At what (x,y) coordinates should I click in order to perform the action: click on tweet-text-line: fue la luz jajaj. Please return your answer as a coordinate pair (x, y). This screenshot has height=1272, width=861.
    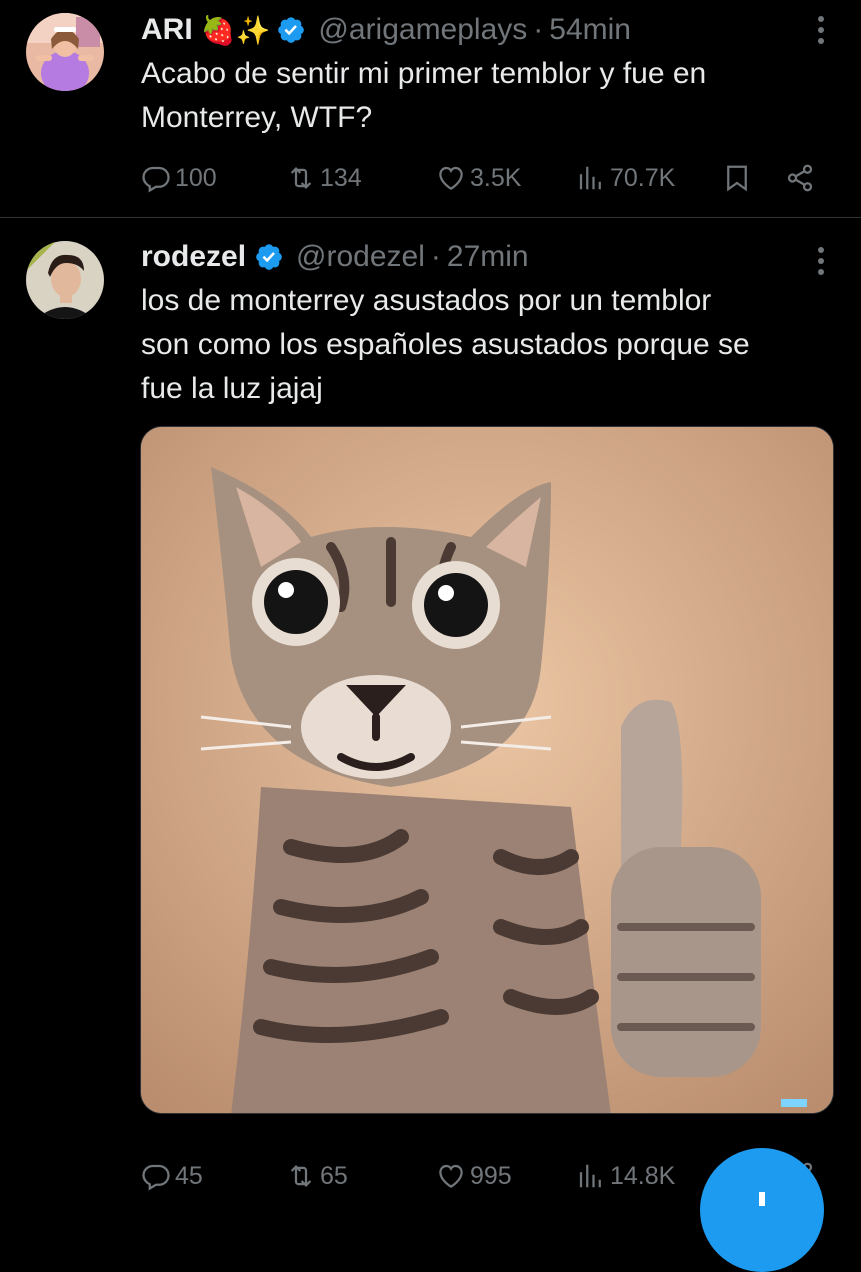
    Looking at the image, I should click on (232, 388).